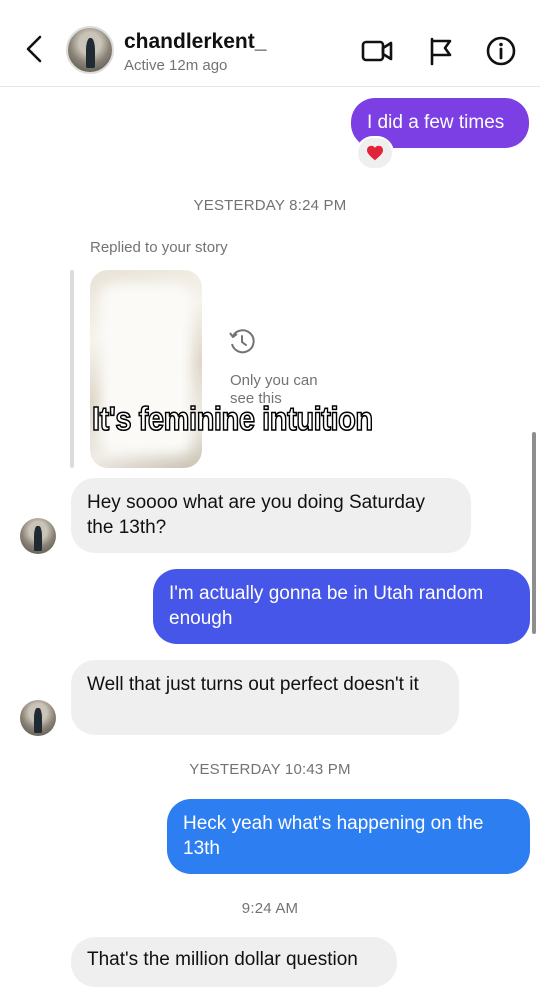 Image resolution: width=540 pixels, height=987 pixels. What do you see at coordinates (270, 769) in the screenshot?
I see `timestamp: YESTERDAY 10:43 PM` at bounding box center [270, 769].